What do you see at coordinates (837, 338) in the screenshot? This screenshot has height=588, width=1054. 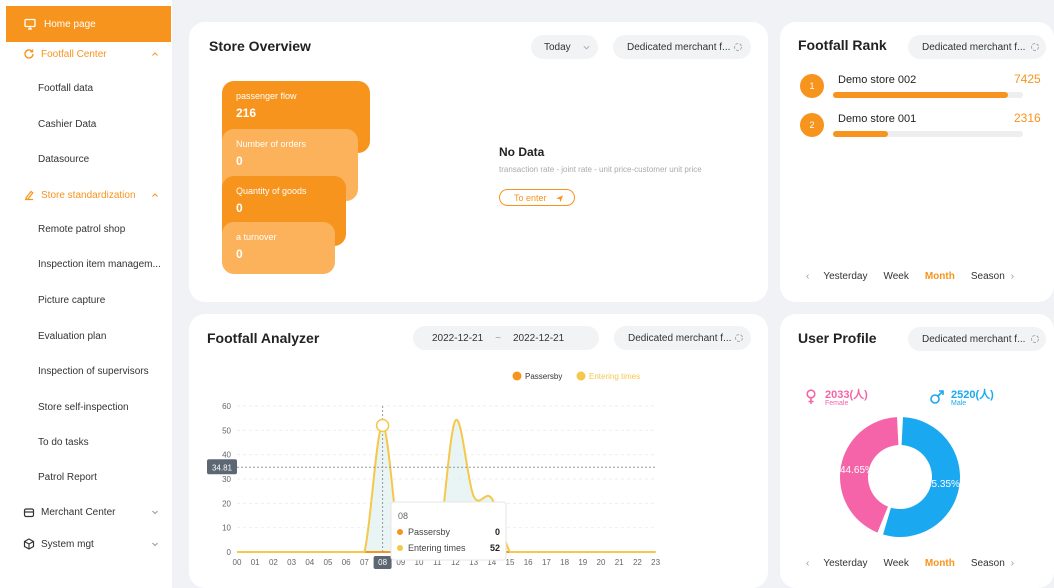 I see `user-profile-title: User Profile` at bounding box center [837, 338].